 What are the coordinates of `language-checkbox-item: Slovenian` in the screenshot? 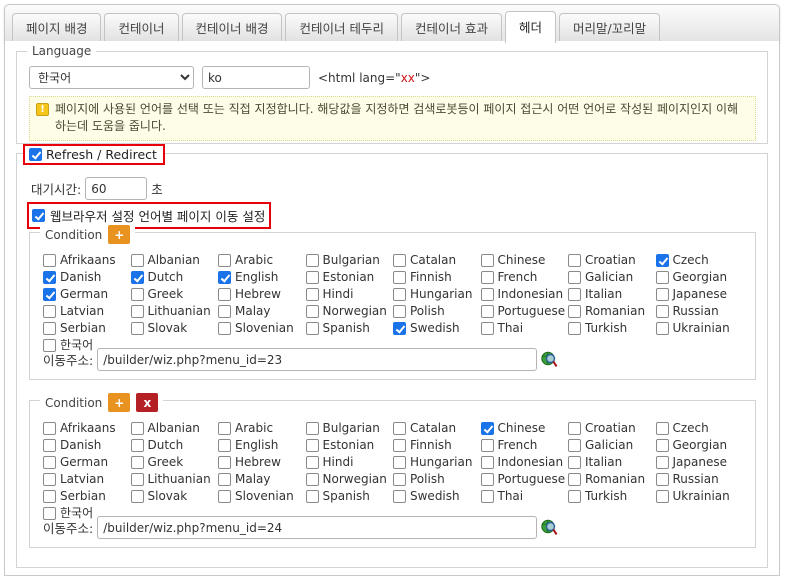 It's located at (262, 328).